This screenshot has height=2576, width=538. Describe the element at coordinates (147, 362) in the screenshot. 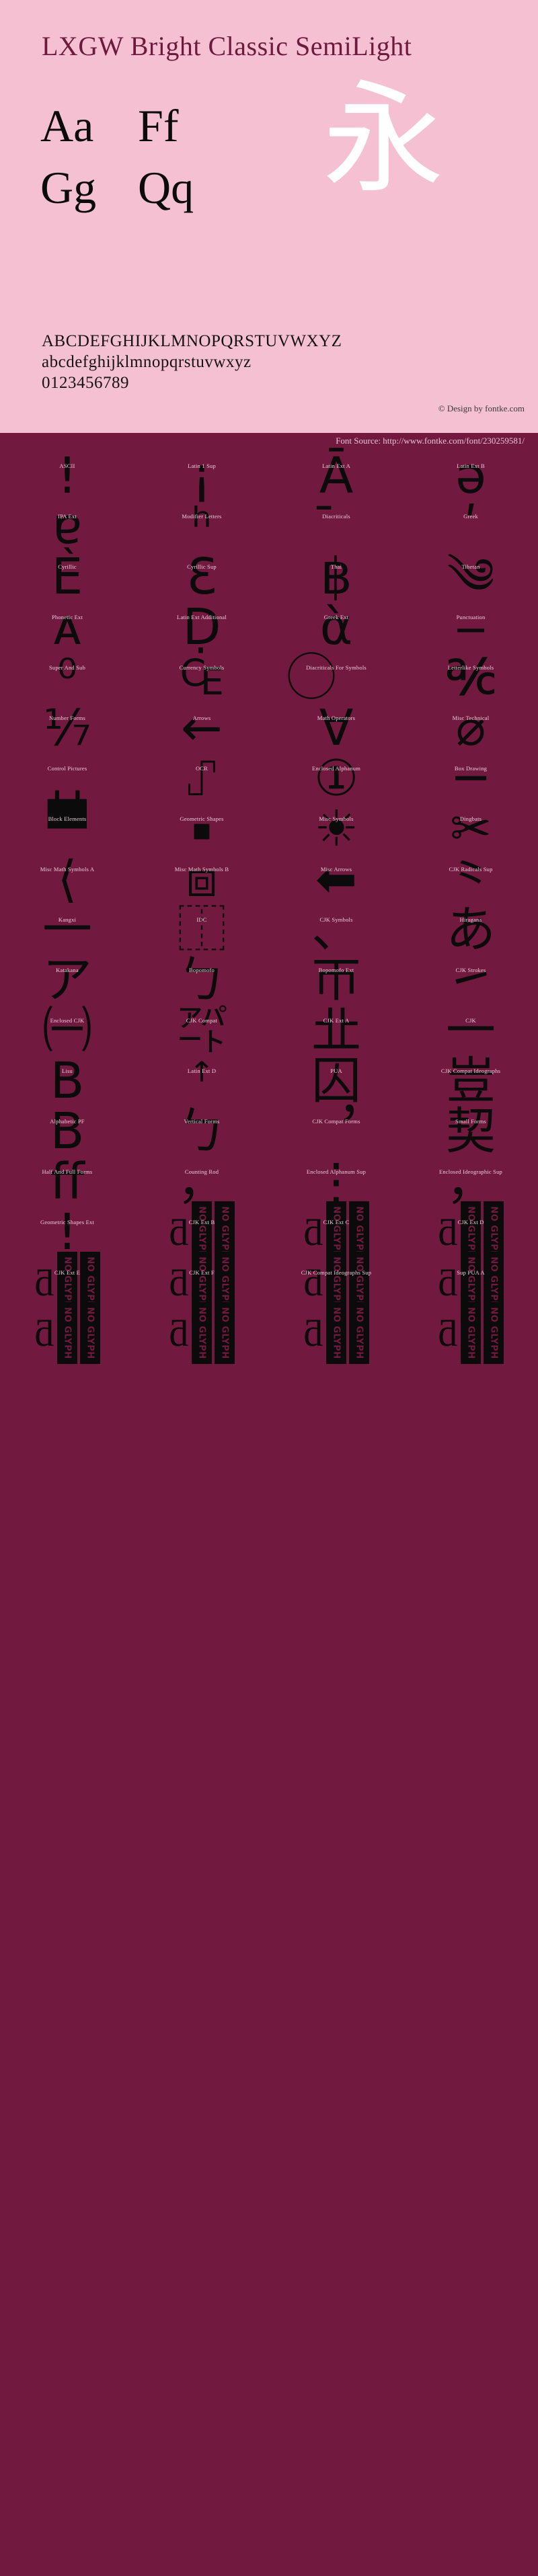

I see `alphabet-lowercase: abcdefghijklmnopqrstuvwxyz` at that location.